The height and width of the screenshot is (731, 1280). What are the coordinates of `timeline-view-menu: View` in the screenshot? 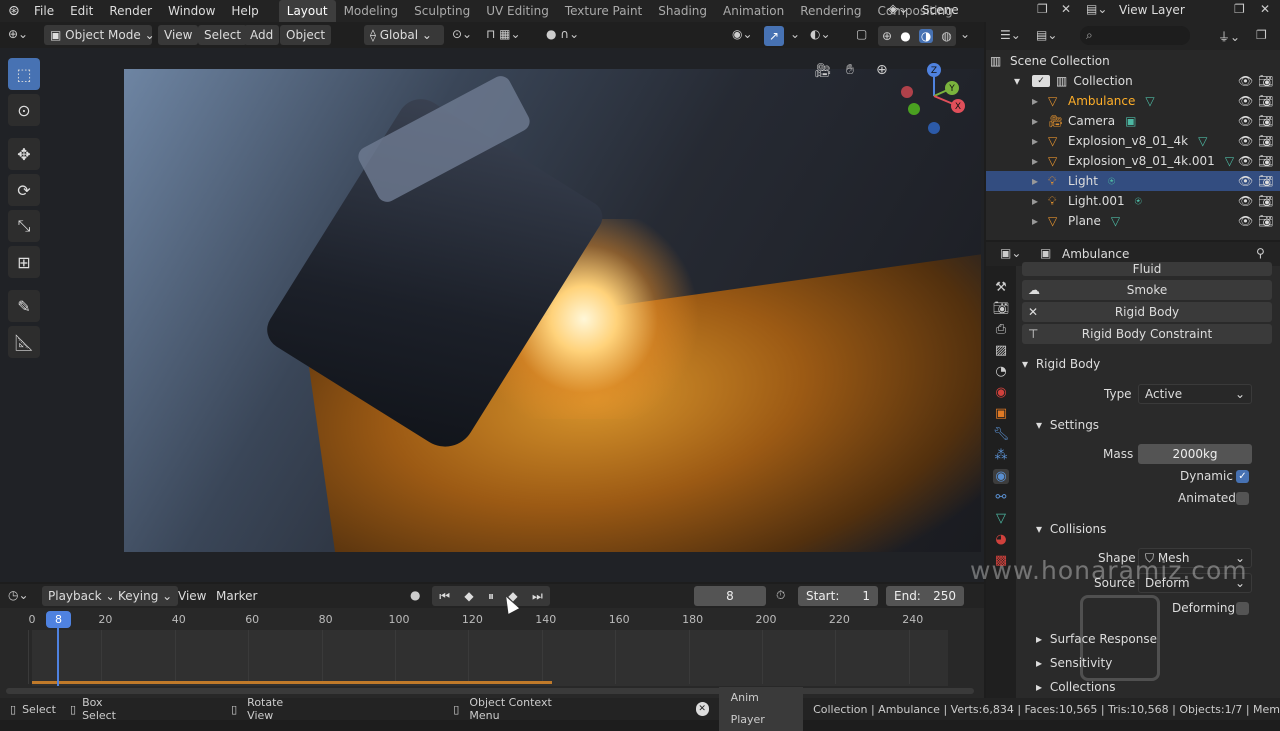 It's located at (192, 596).